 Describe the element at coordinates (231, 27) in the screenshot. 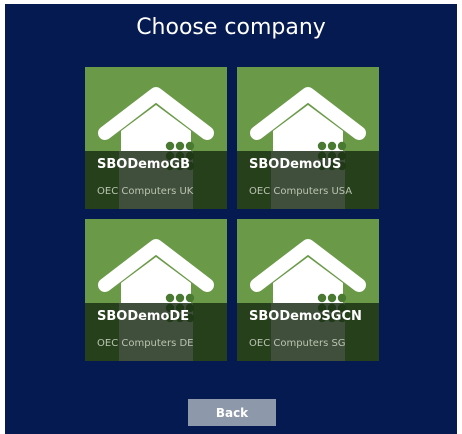

I see `page-title: Choose company` at that location.